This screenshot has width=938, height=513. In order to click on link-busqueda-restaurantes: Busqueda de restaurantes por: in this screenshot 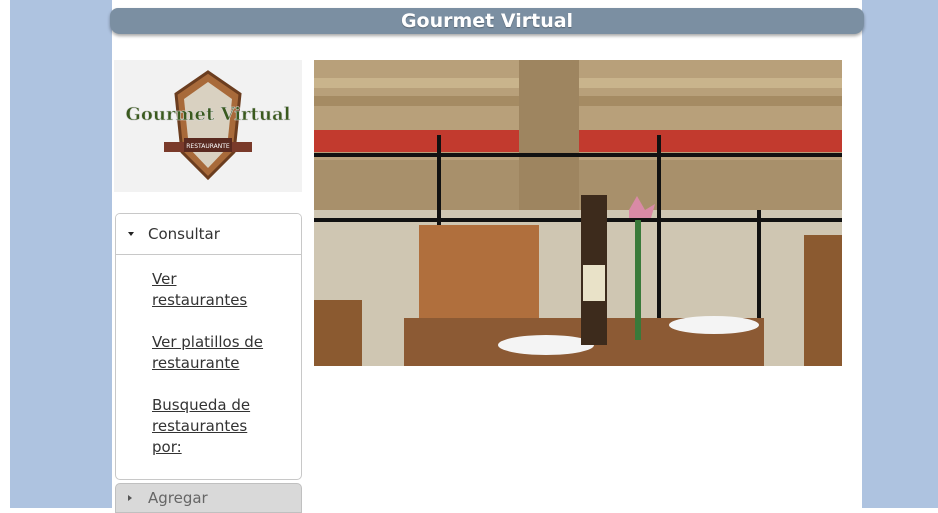, I will do `click(212, 426)`.